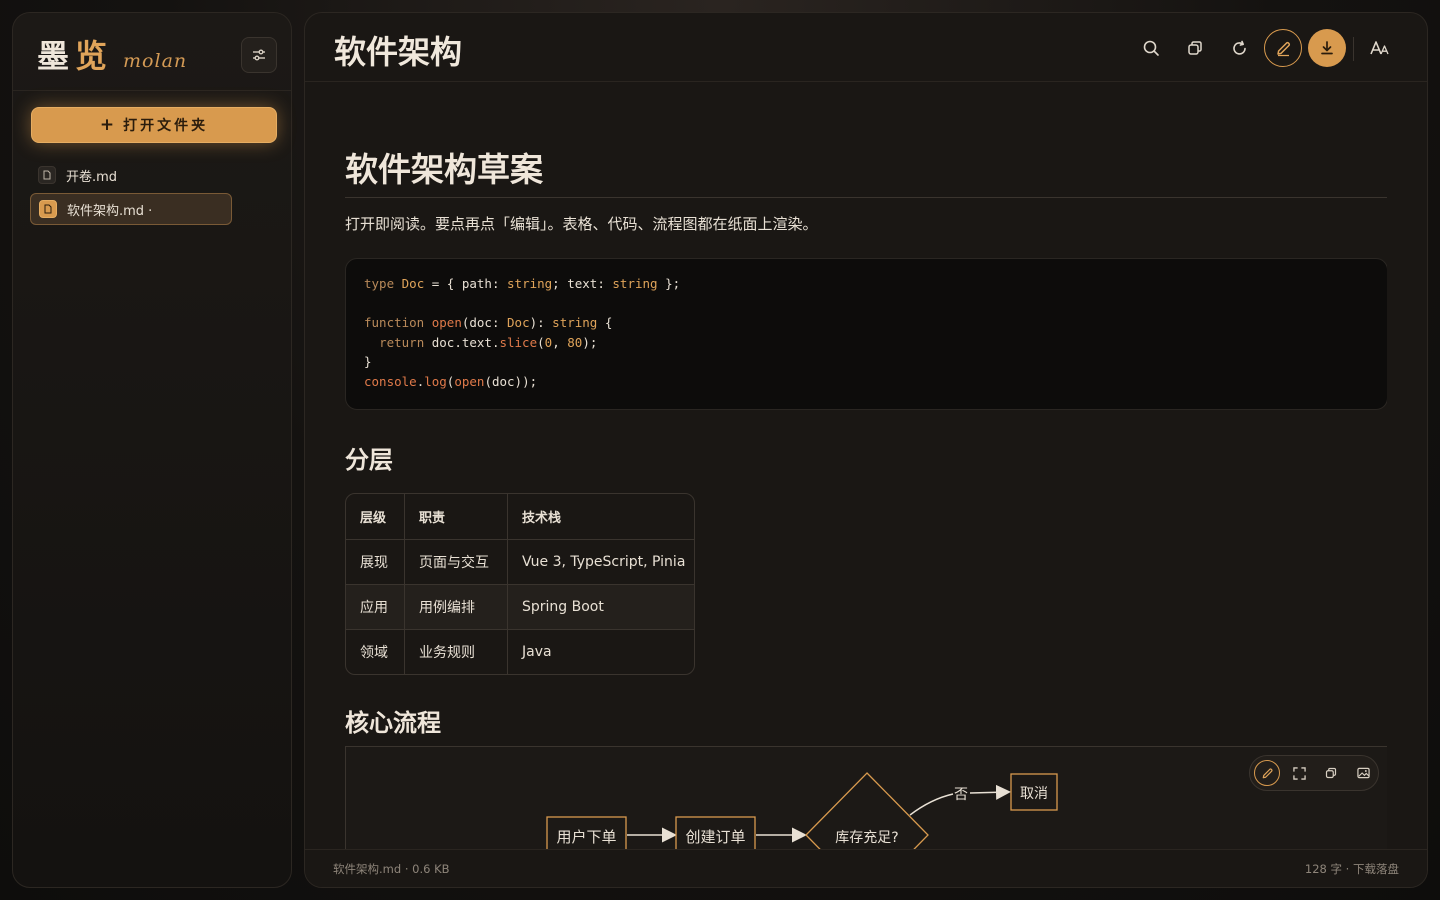 This screenshot has width=1440, height=900. What do you see at coordinates (391, 869) in the screenshot?
I see `status-file-info: 软件架构.md · 0.6 KB` at bounding box center [391, 869].